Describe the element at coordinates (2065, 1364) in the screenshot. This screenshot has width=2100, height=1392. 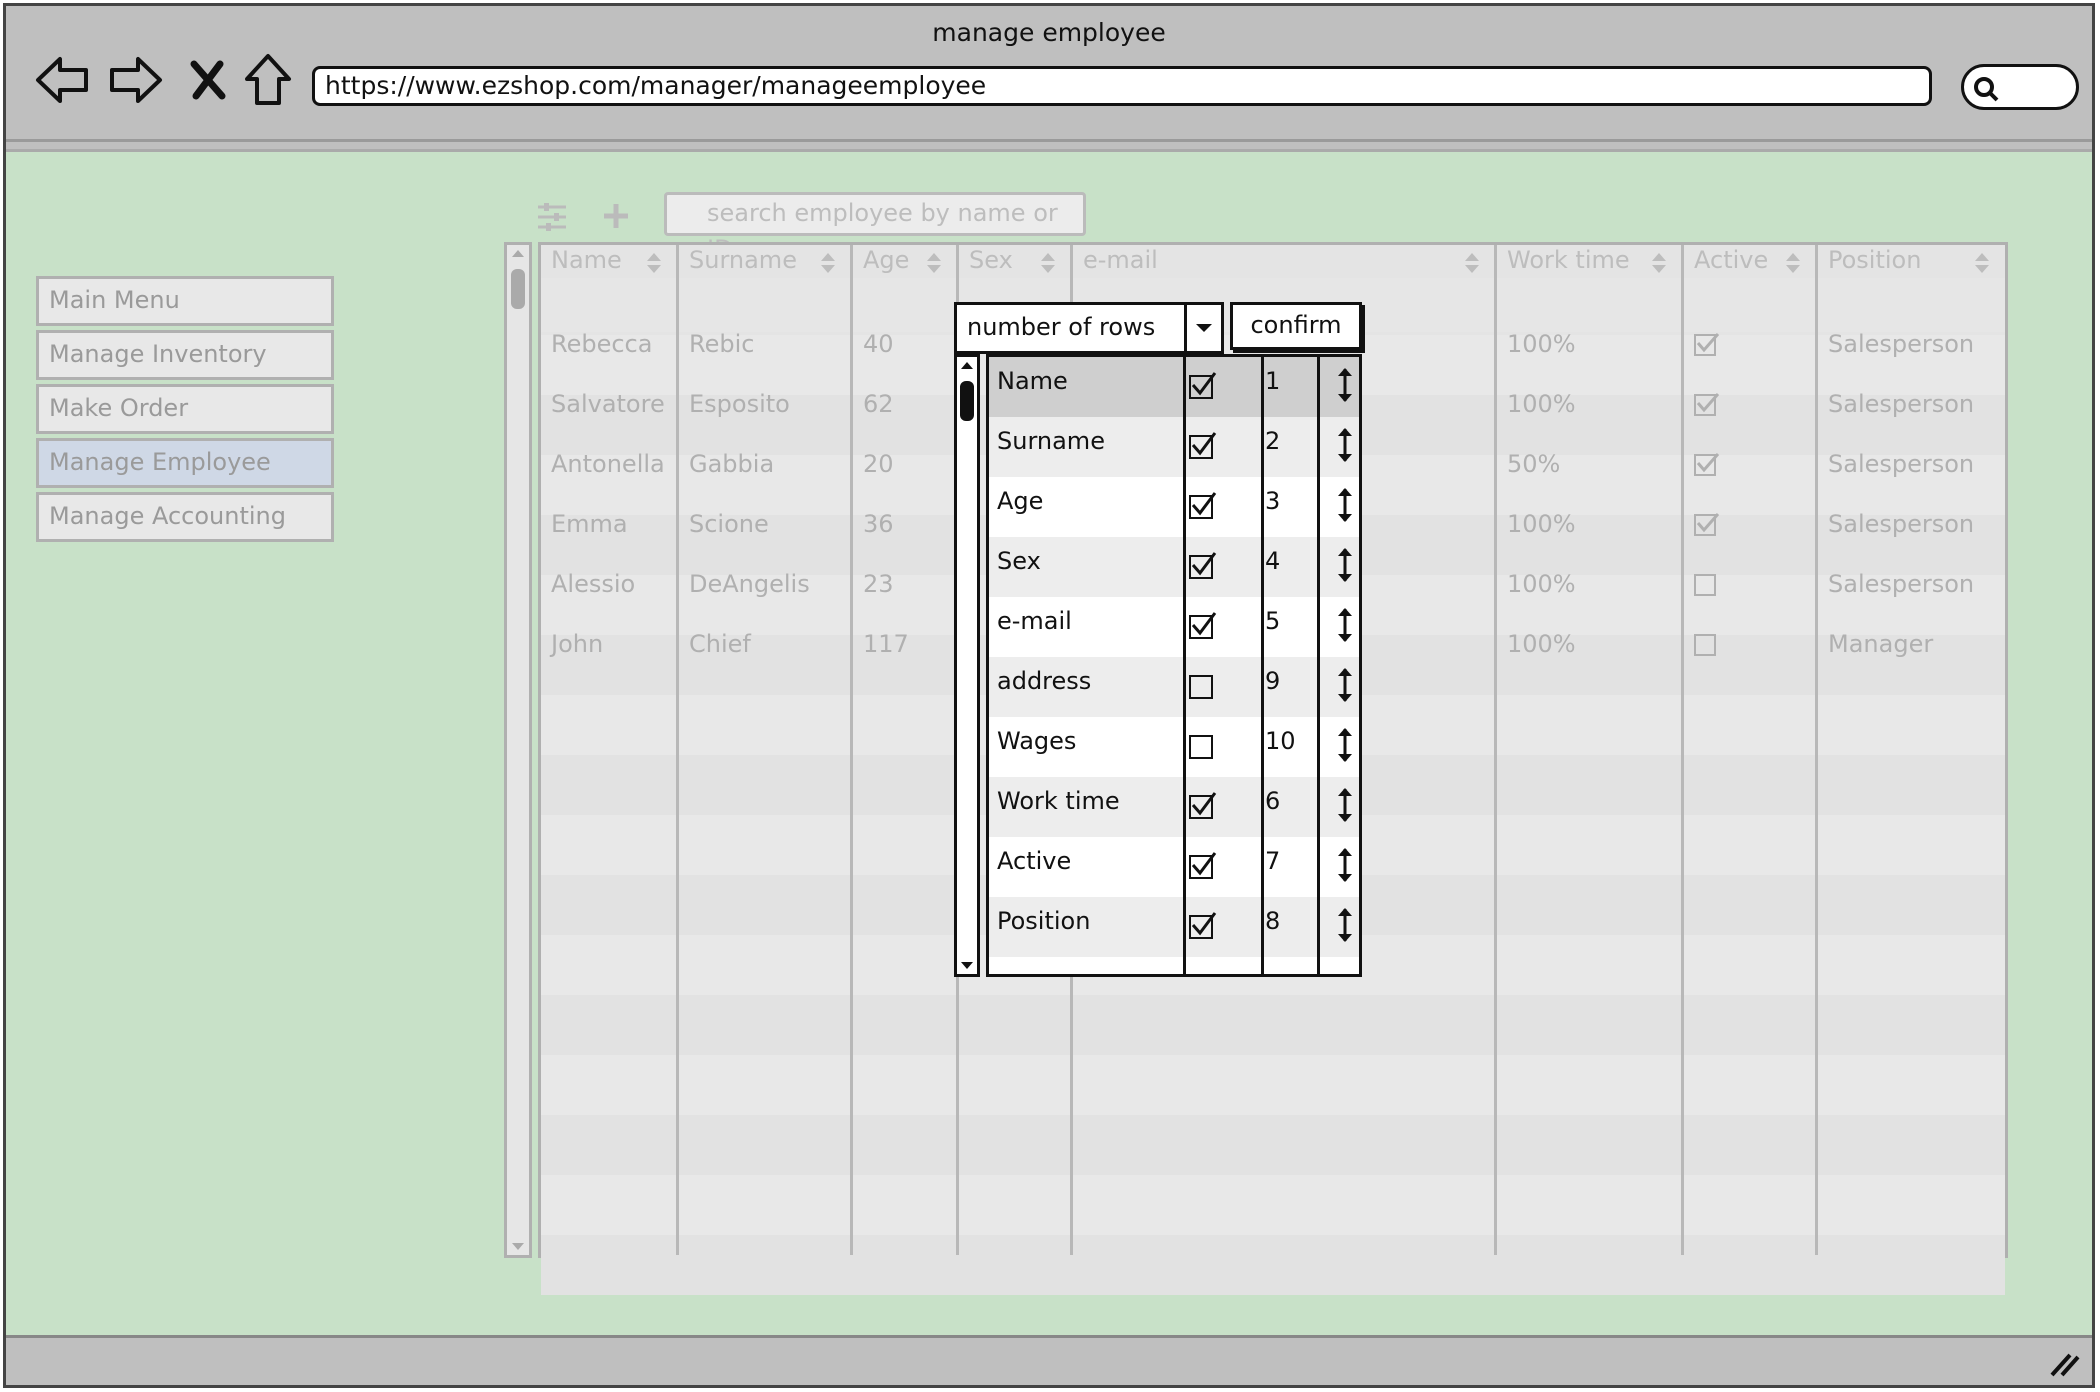
I see `resize-grip-icon` at that location.